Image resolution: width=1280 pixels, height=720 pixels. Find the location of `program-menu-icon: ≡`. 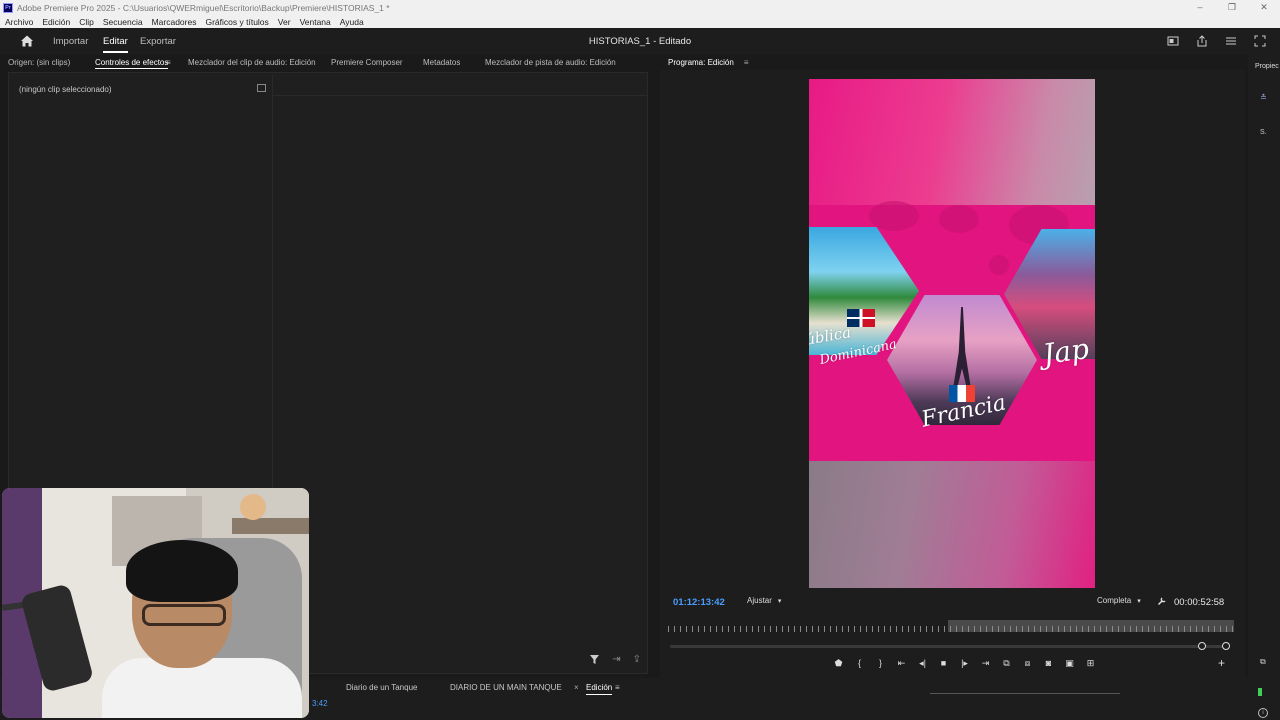

program-menu-icon: ≡ is located at coordinates (746, 62).